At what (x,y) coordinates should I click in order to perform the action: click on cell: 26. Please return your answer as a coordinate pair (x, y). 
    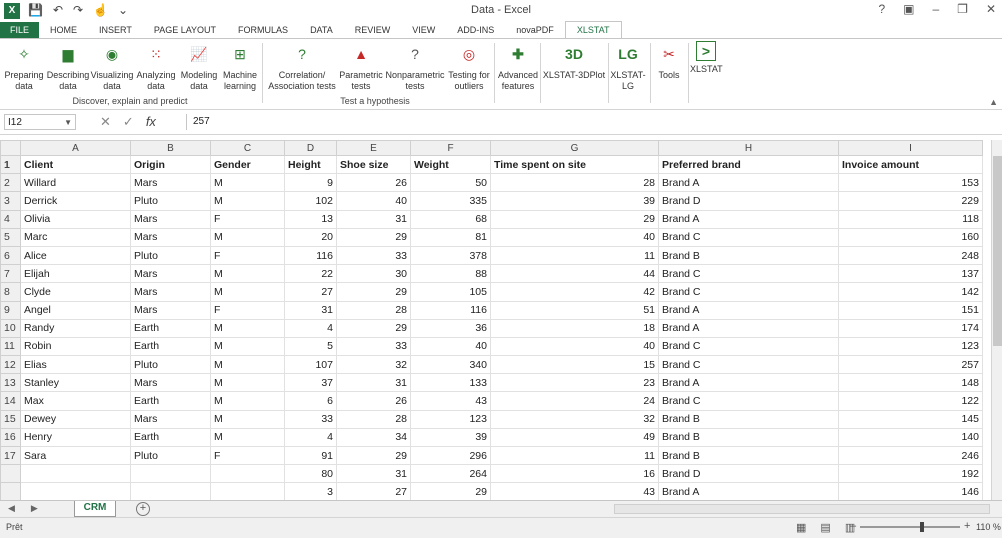
    Looking at the image, I should click on (373, 401).